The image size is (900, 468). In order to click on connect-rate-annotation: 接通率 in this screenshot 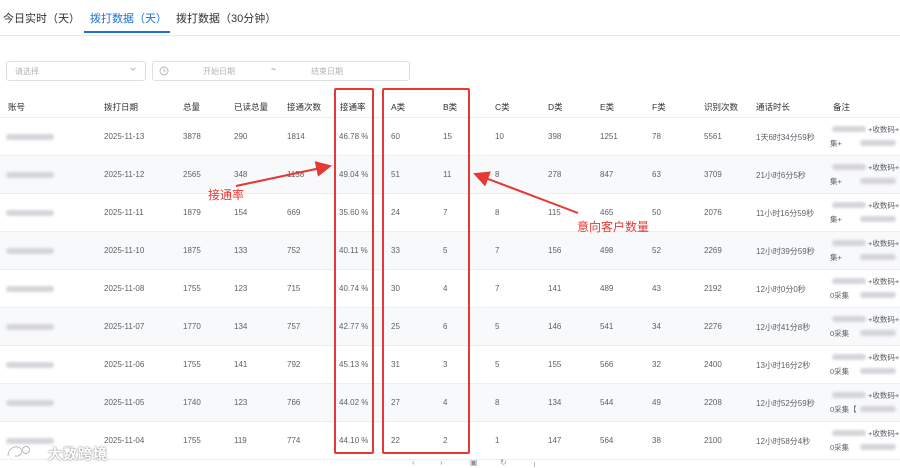, I will do `click(226, 195)`.